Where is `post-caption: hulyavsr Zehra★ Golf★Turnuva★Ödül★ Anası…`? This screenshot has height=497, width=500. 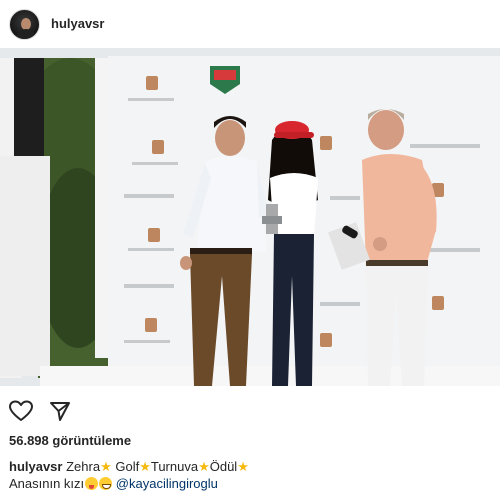
post-caption: hulyavsr Zehra★ Golf★Turnuva★Ödül★ Anası… is located at coordinates (251, 475).